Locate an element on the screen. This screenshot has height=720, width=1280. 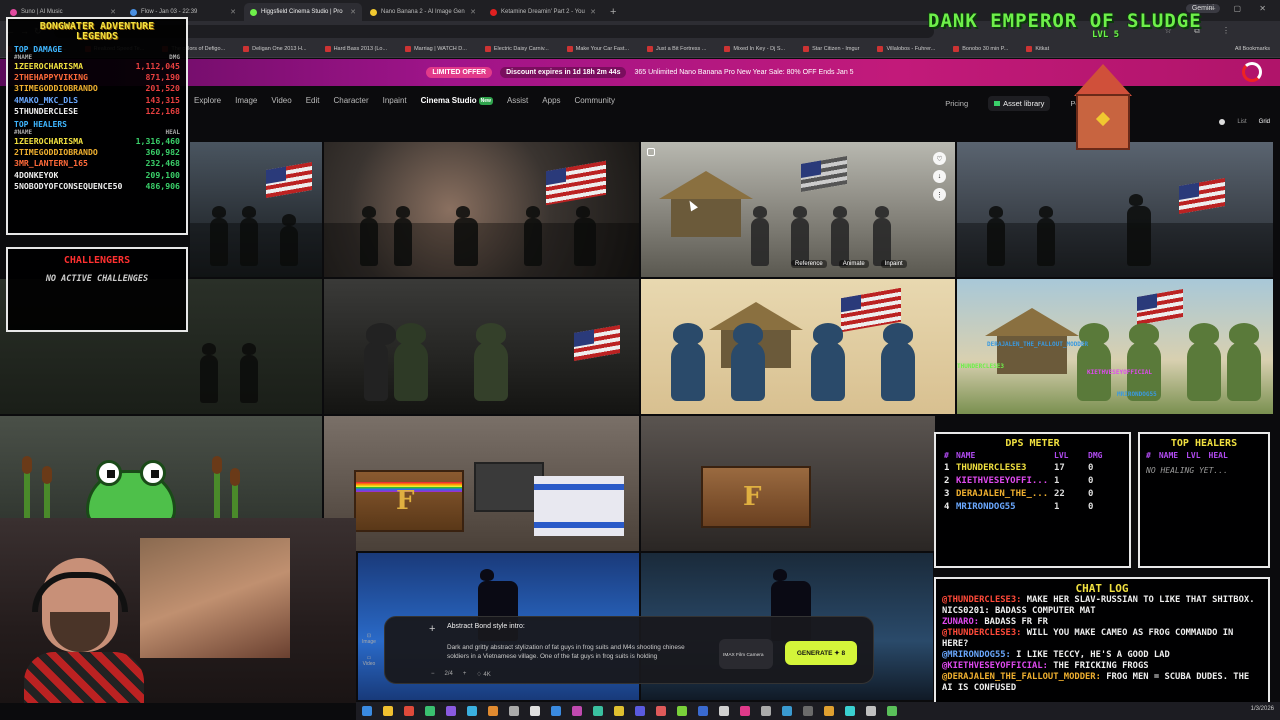
leaderboard-row: 5THUNDERCLESE 122,168 is located at coordinates (97, 111).